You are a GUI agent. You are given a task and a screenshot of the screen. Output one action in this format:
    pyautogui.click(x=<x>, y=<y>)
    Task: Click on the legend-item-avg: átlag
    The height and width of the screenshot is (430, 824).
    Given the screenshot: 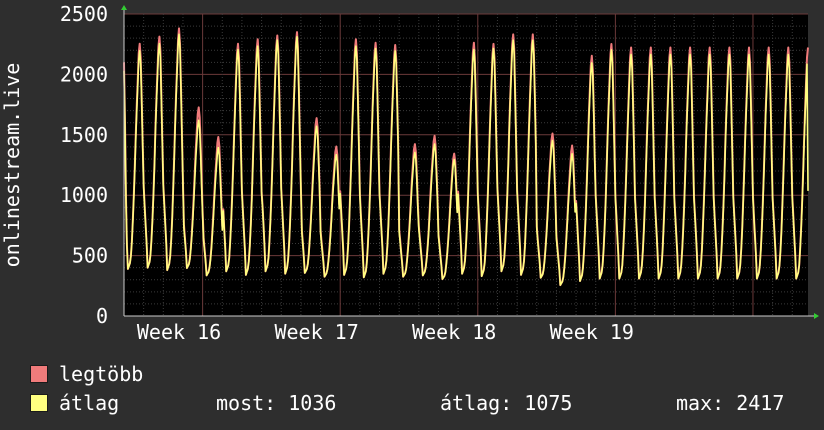 What is the action you would take?
    pyautogui.click(x=74, y=403)
    